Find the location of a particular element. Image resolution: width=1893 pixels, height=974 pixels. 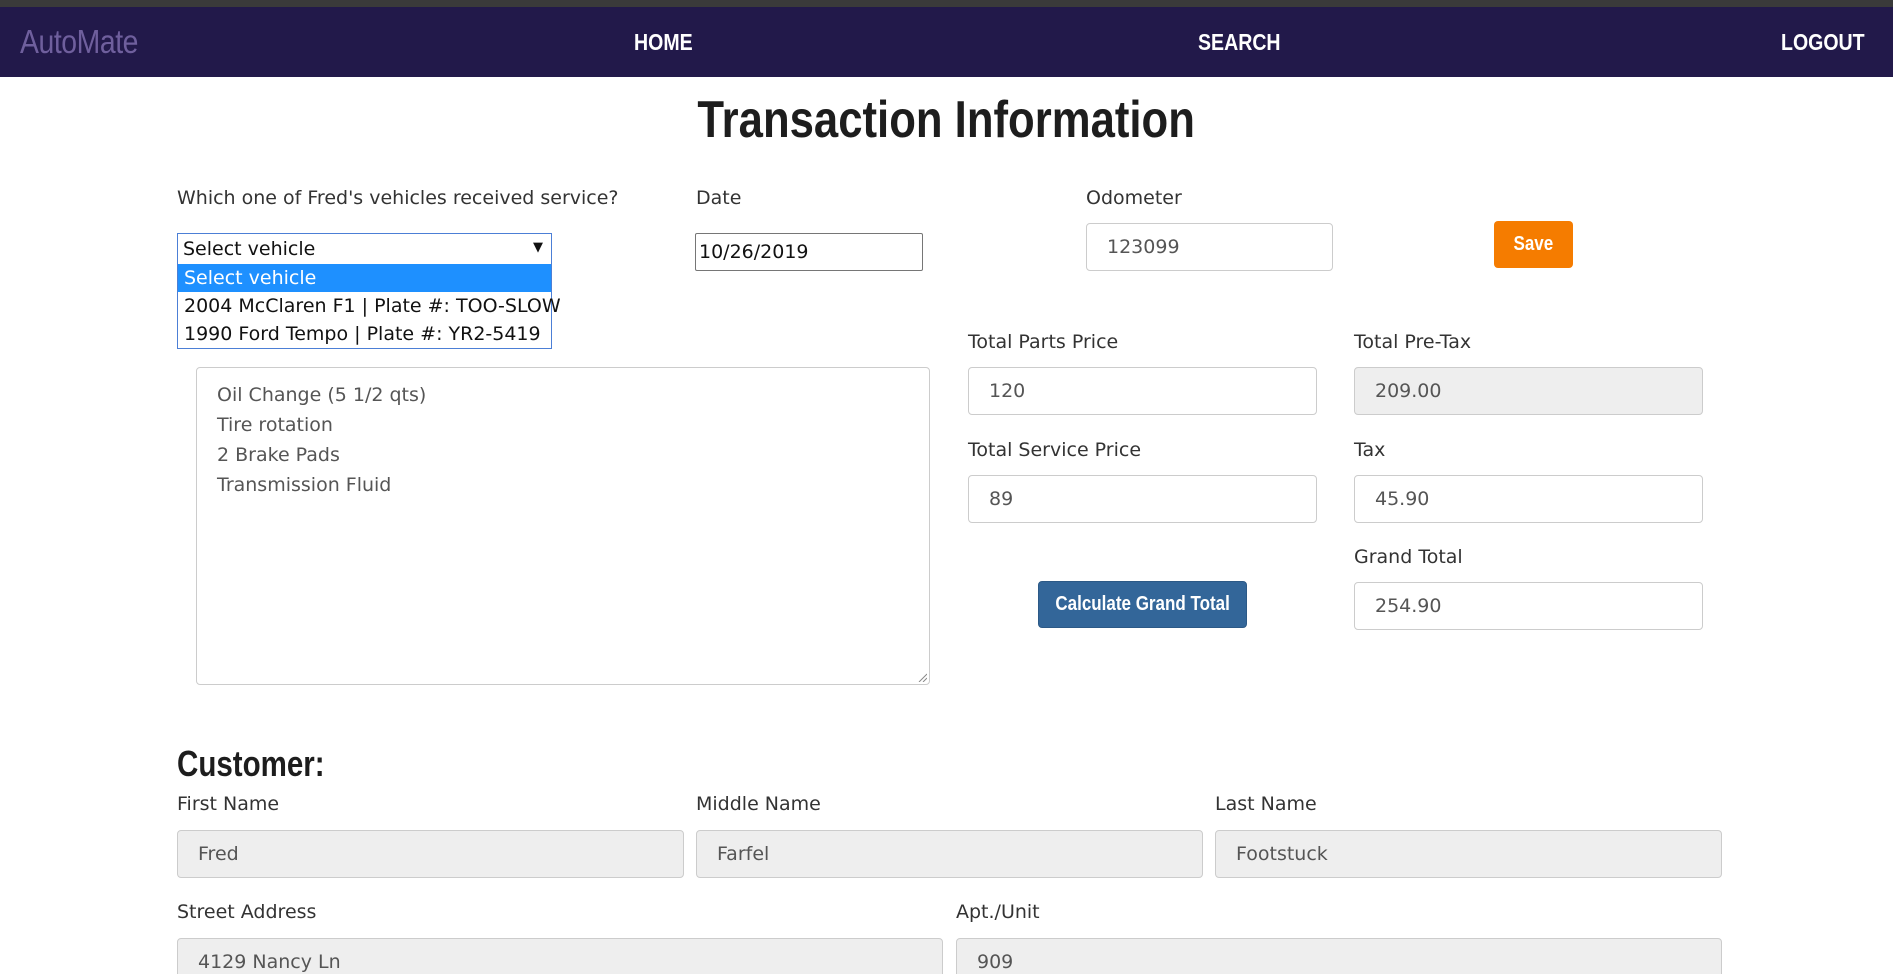

grand-total-label: Grand Total is located at coordinates (1408, 557).